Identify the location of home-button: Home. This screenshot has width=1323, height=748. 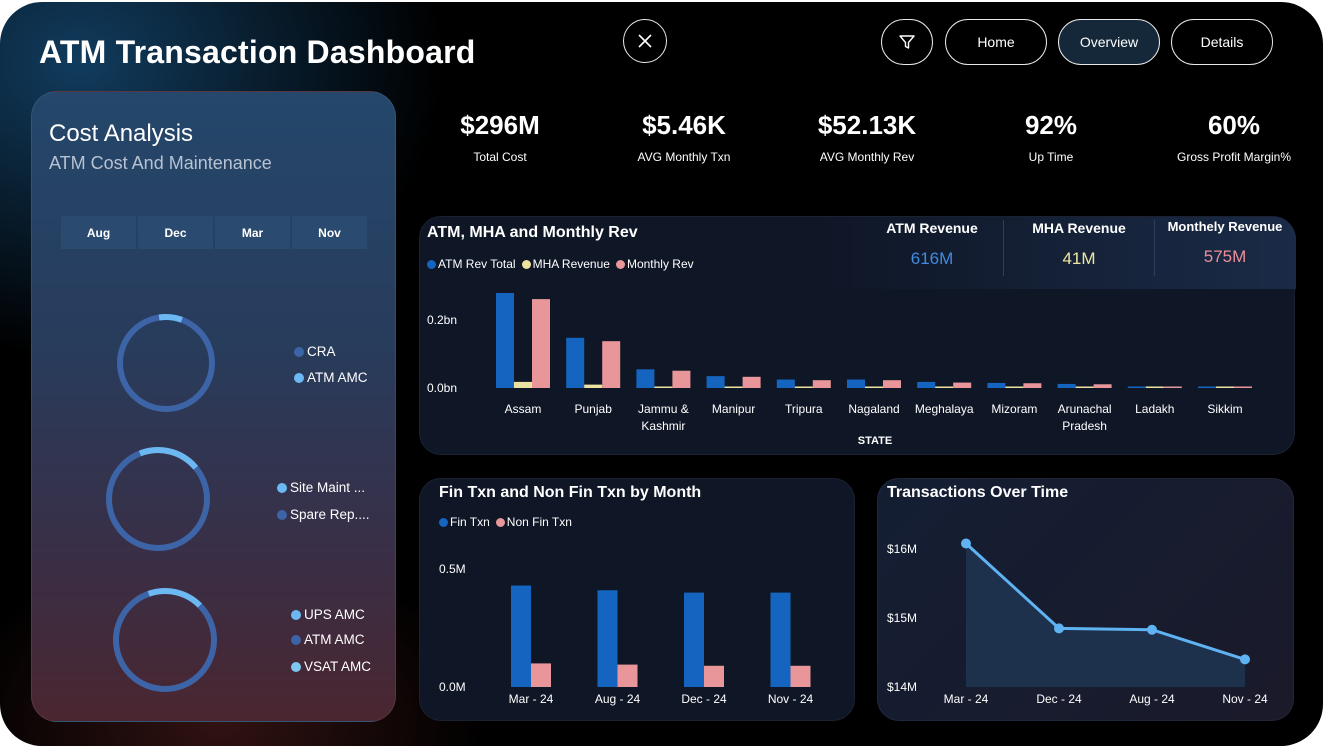
(996, 42).